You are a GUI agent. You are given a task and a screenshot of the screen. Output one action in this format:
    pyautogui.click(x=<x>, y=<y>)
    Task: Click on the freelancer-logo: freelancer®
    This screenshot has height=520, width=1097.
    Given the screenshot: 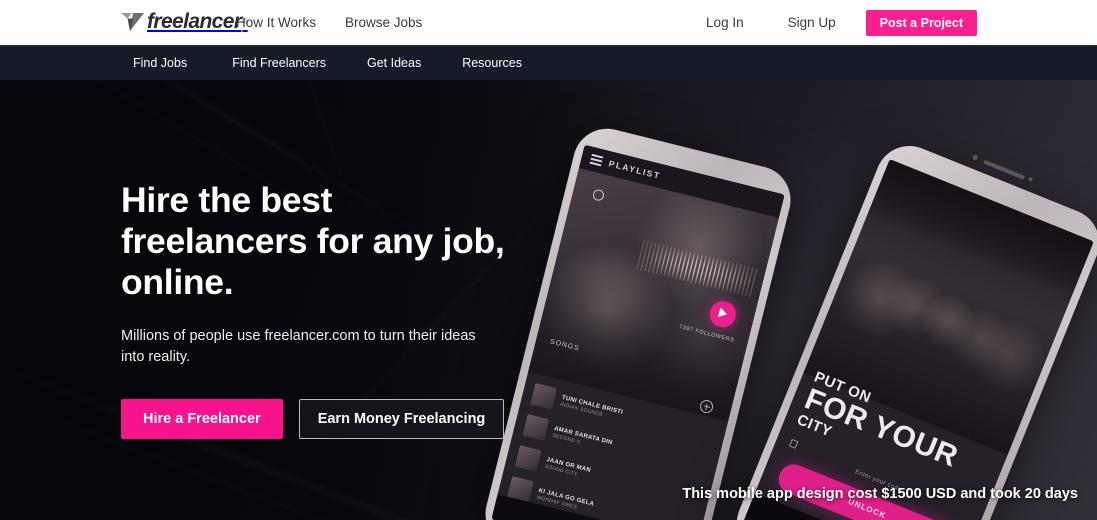 What is the action you would take?
    pyautogui.click(x=184, y=22)
    